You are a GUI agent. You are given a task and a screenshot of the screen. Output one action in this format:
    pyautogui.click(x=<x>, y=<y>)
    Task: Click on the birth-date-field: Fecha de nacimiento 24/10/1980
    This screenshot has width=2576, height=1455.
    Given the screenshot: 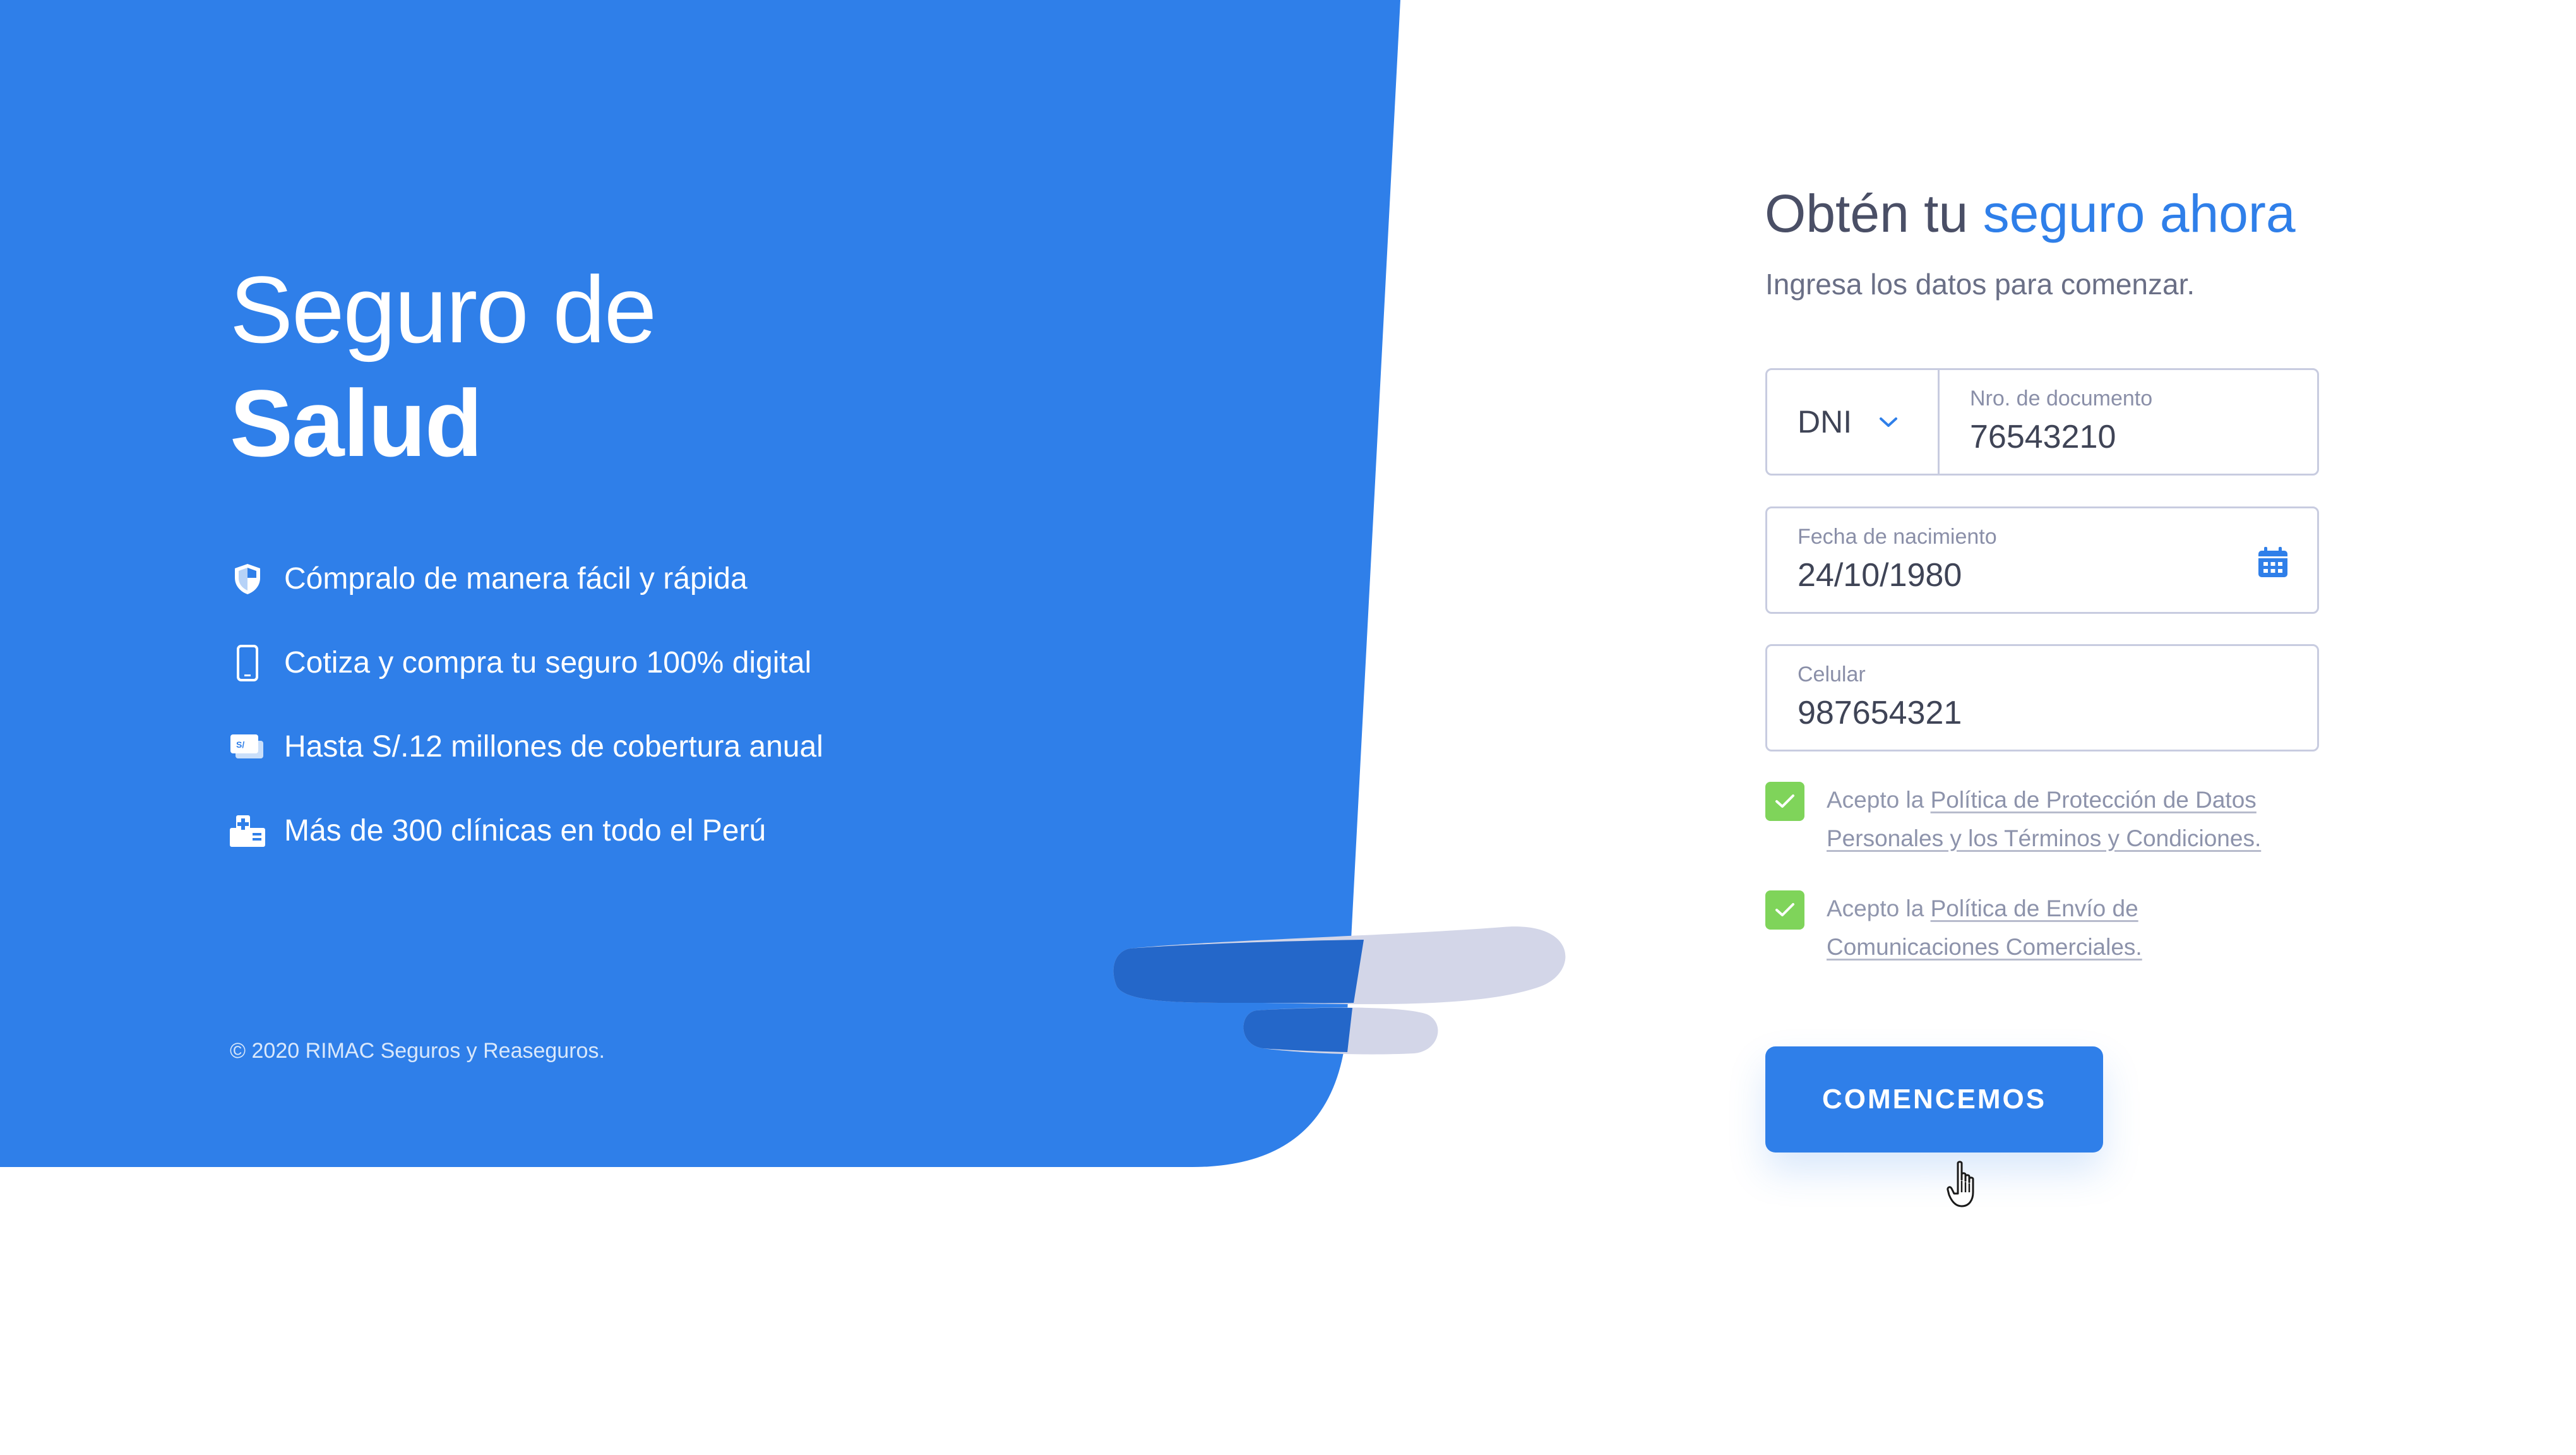 What is the action you would take?
    pyautogui.click(x=2042, y=560)
    